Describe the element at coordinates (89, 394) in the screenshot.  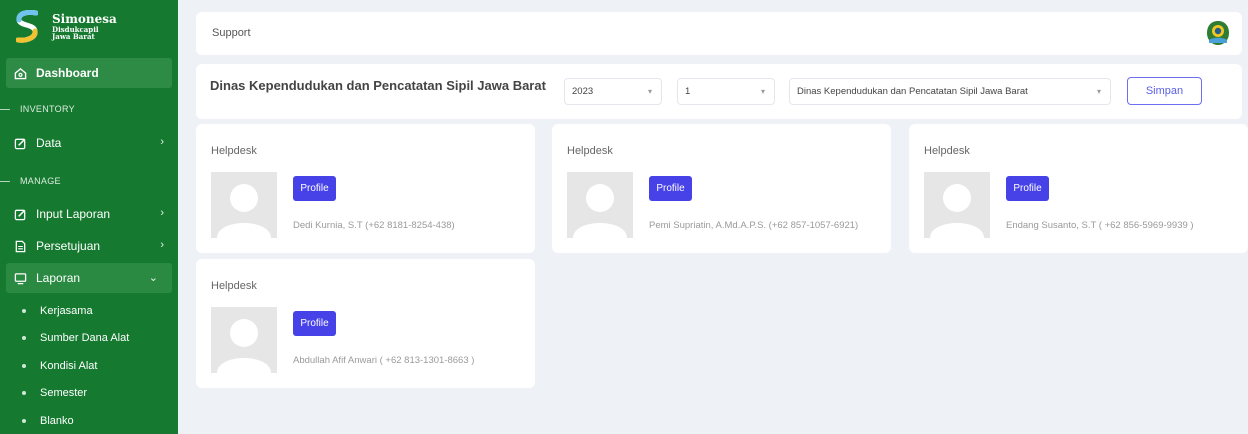
I see `submenu-item: Semester` at that location.